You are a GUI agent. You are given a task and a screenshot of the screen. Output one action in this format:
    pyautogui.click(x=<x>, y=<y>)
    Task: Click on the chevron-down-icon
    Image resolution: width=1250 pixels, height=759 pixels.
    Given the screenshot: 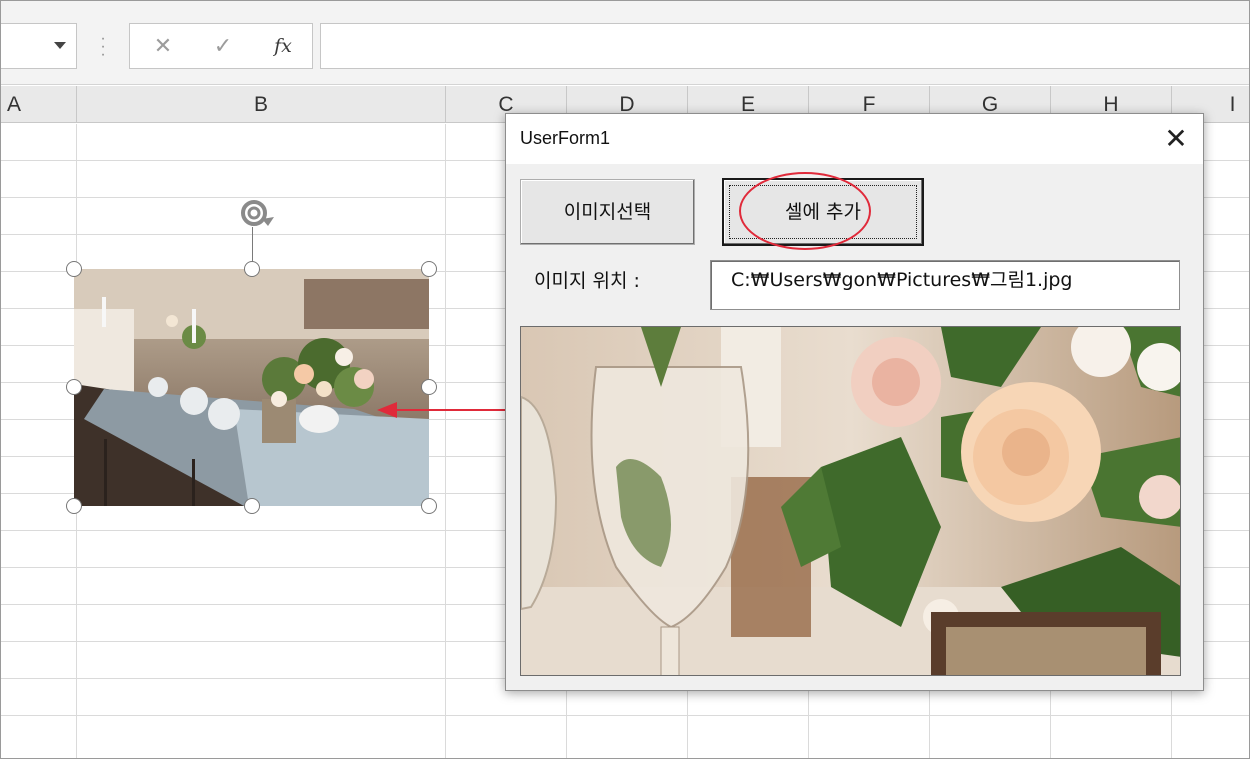 What is the action you would take?
    pyautogui.click(x=60, y=45)
    